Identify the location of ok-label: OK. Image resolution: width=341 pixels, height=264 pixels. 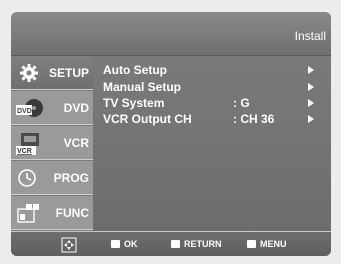
(131, 244).